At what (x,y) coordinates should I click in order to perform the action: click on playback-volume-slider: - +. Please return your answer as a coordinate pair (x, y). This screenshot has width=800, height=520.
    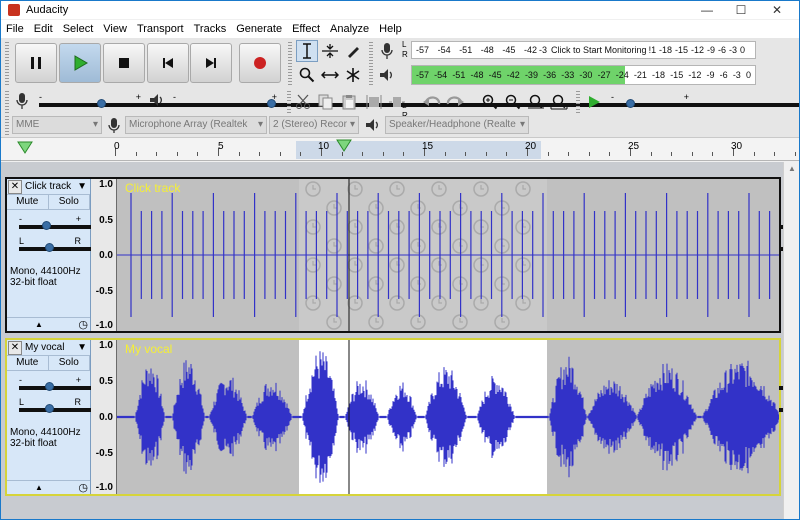
    Looking at the image, I should click on (486, 100).